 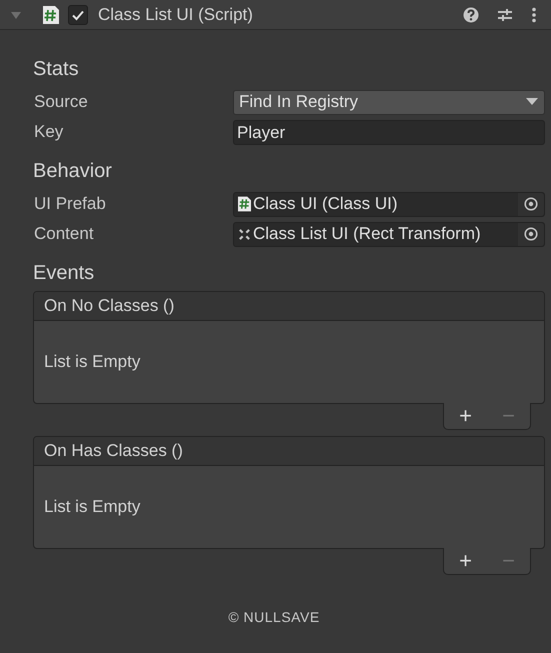 What do you see at coordinates (78, 14) in the screenshot?
I see `enable-checkbox` at bounding box center [78, 14].